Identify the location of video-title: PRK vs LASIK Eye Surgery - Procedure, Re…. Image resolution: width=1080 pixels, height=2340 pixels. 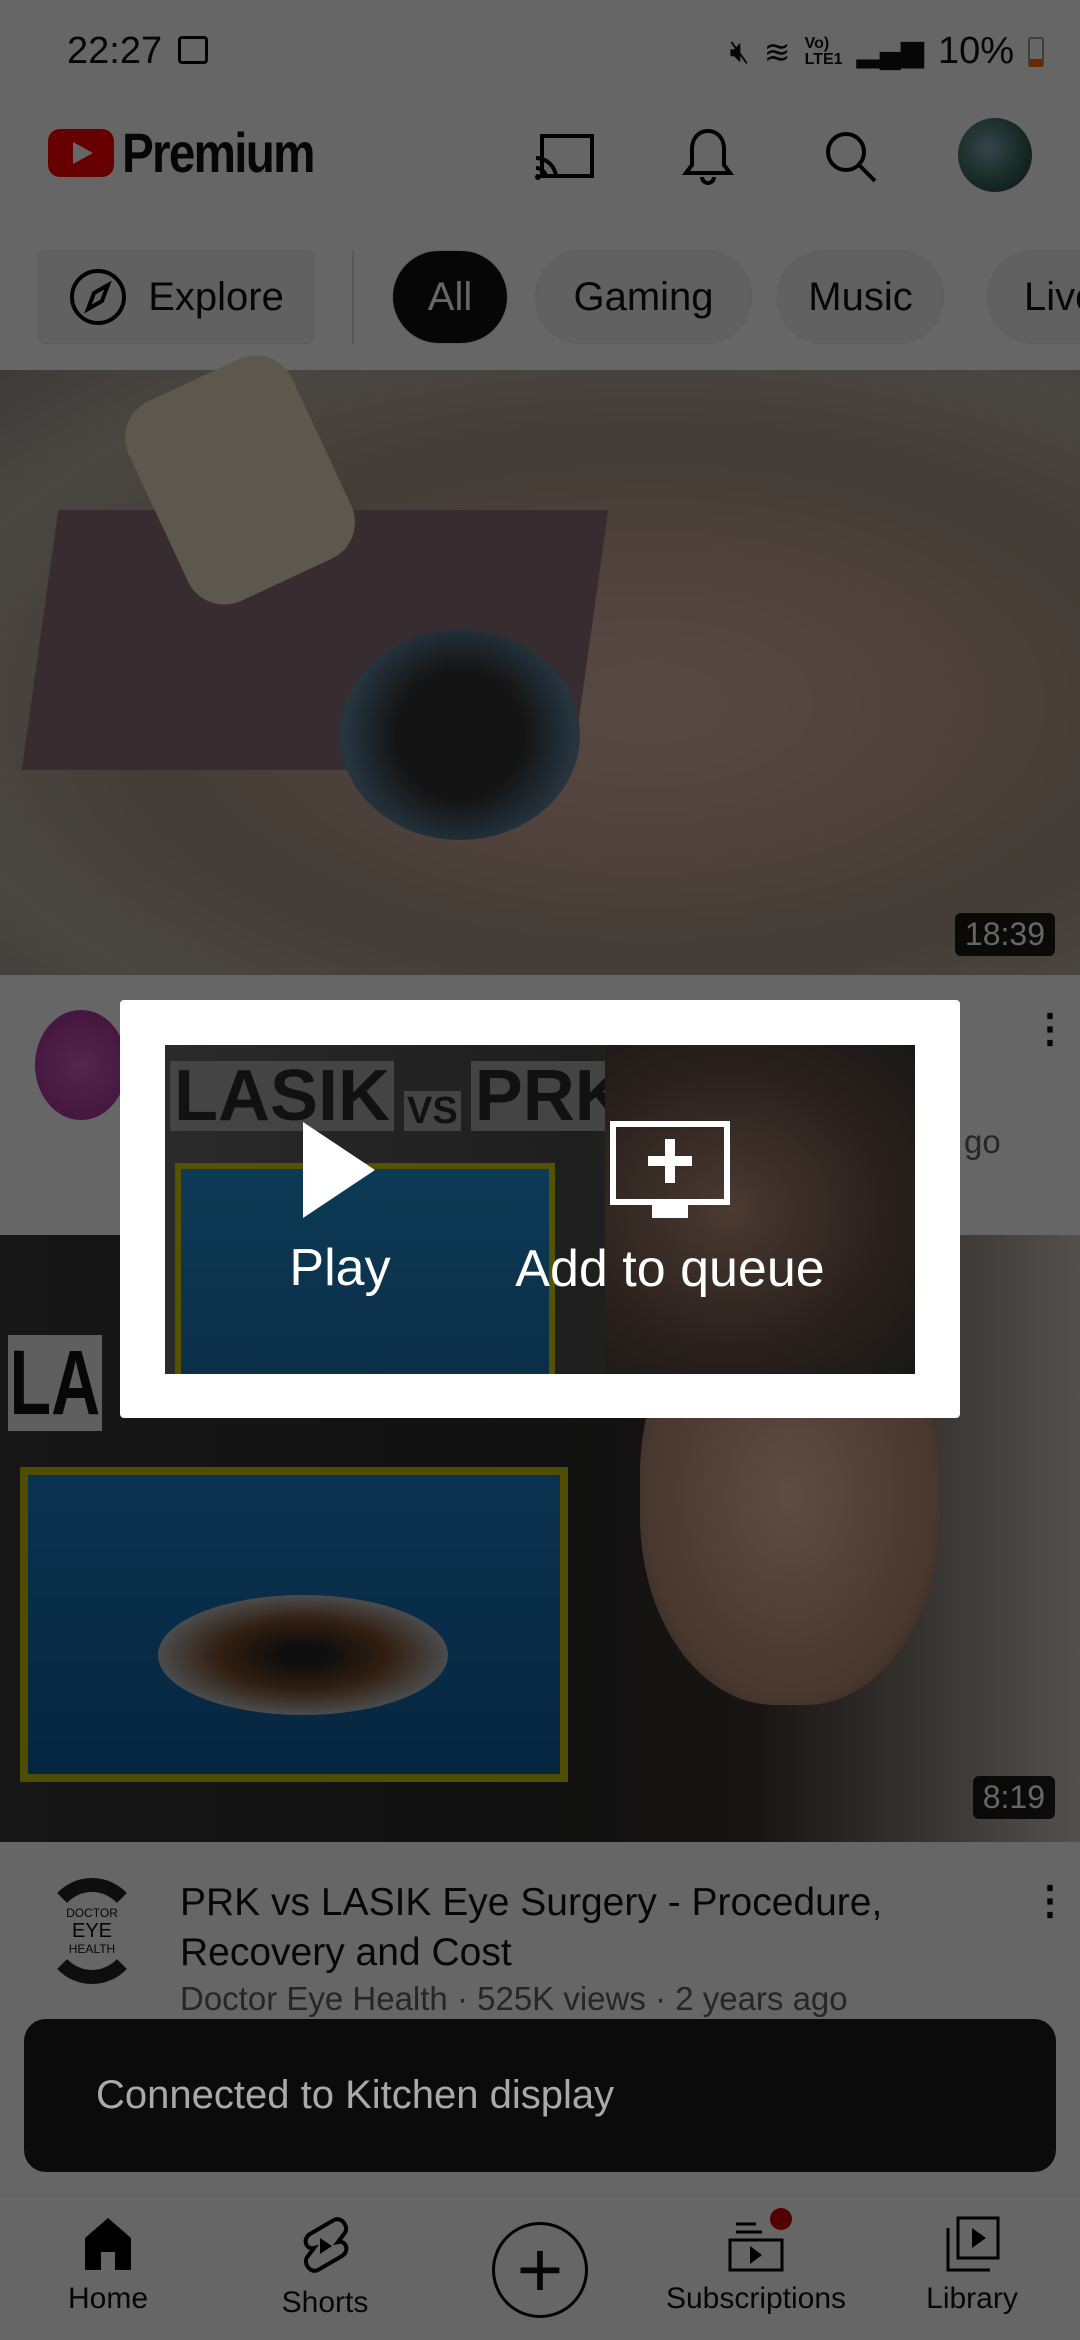
(570, 1928).